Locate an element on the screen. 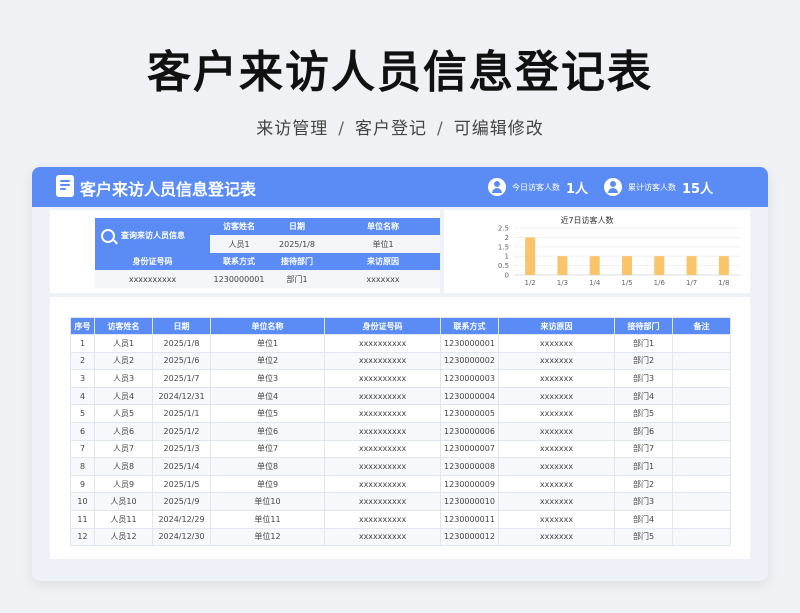  total-visitor-count: 15人 is located at coordinates (698, 189).